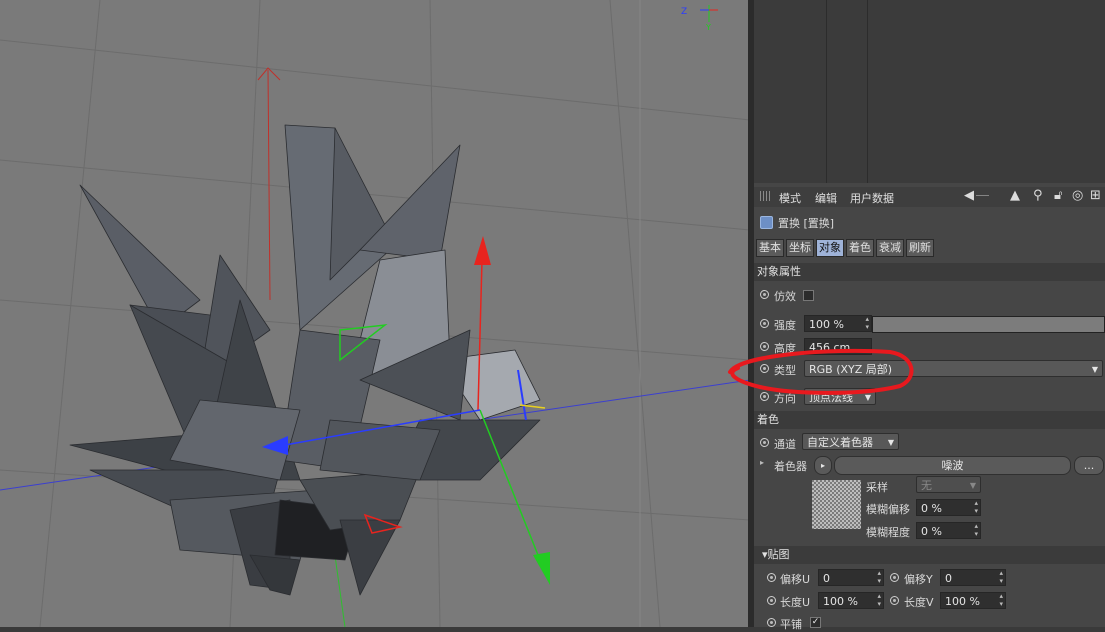 This screenshot has height=632, width=1105. Describe the element at coordinates (823, 465) in the screenshot. I see `shader-menu-button: ▸` at that location.